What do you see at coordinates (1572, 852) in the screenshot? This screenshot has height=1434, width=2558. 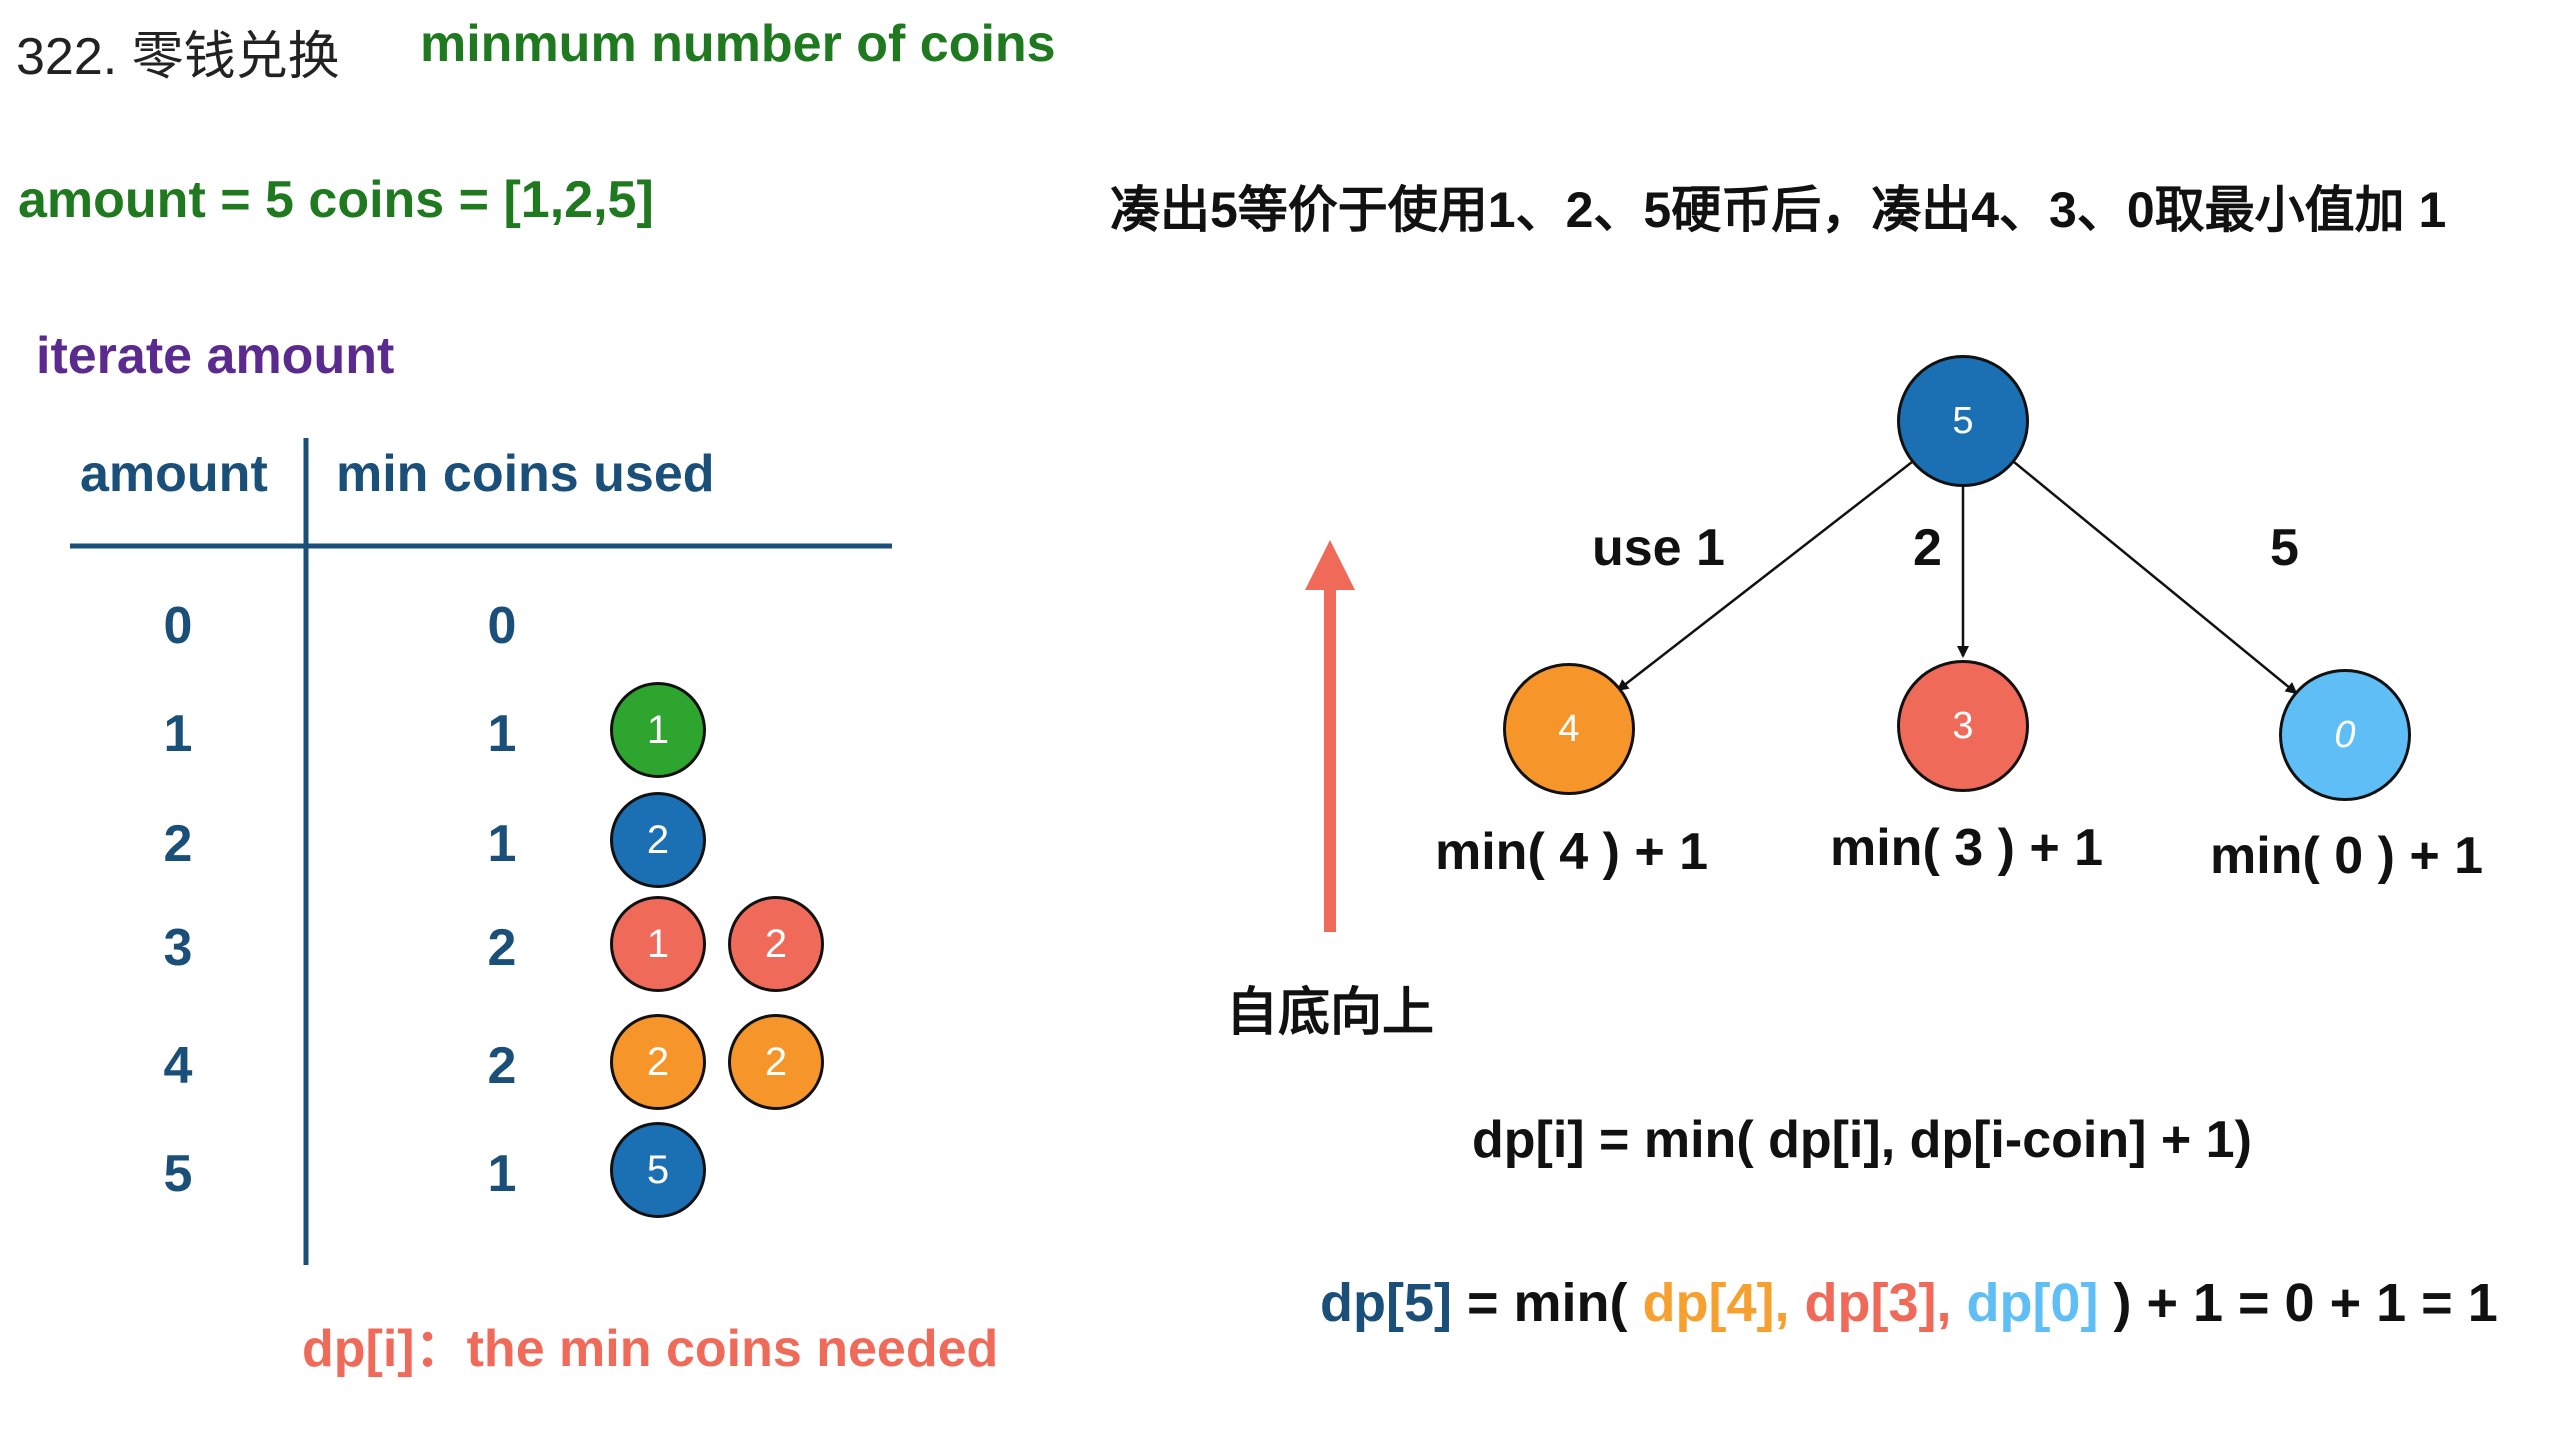 I see `min-label-4: min( 4 ) + 1` at bounding box center [1572, 852].